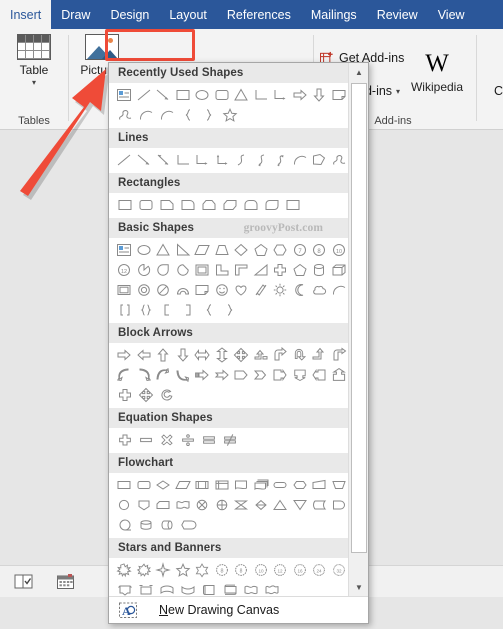 Image resolution: width=503 pixels, height=629 pixels. Describe the element at coordinates (164, 270) in the screenshot. I see `shape-teardrop` at that location.